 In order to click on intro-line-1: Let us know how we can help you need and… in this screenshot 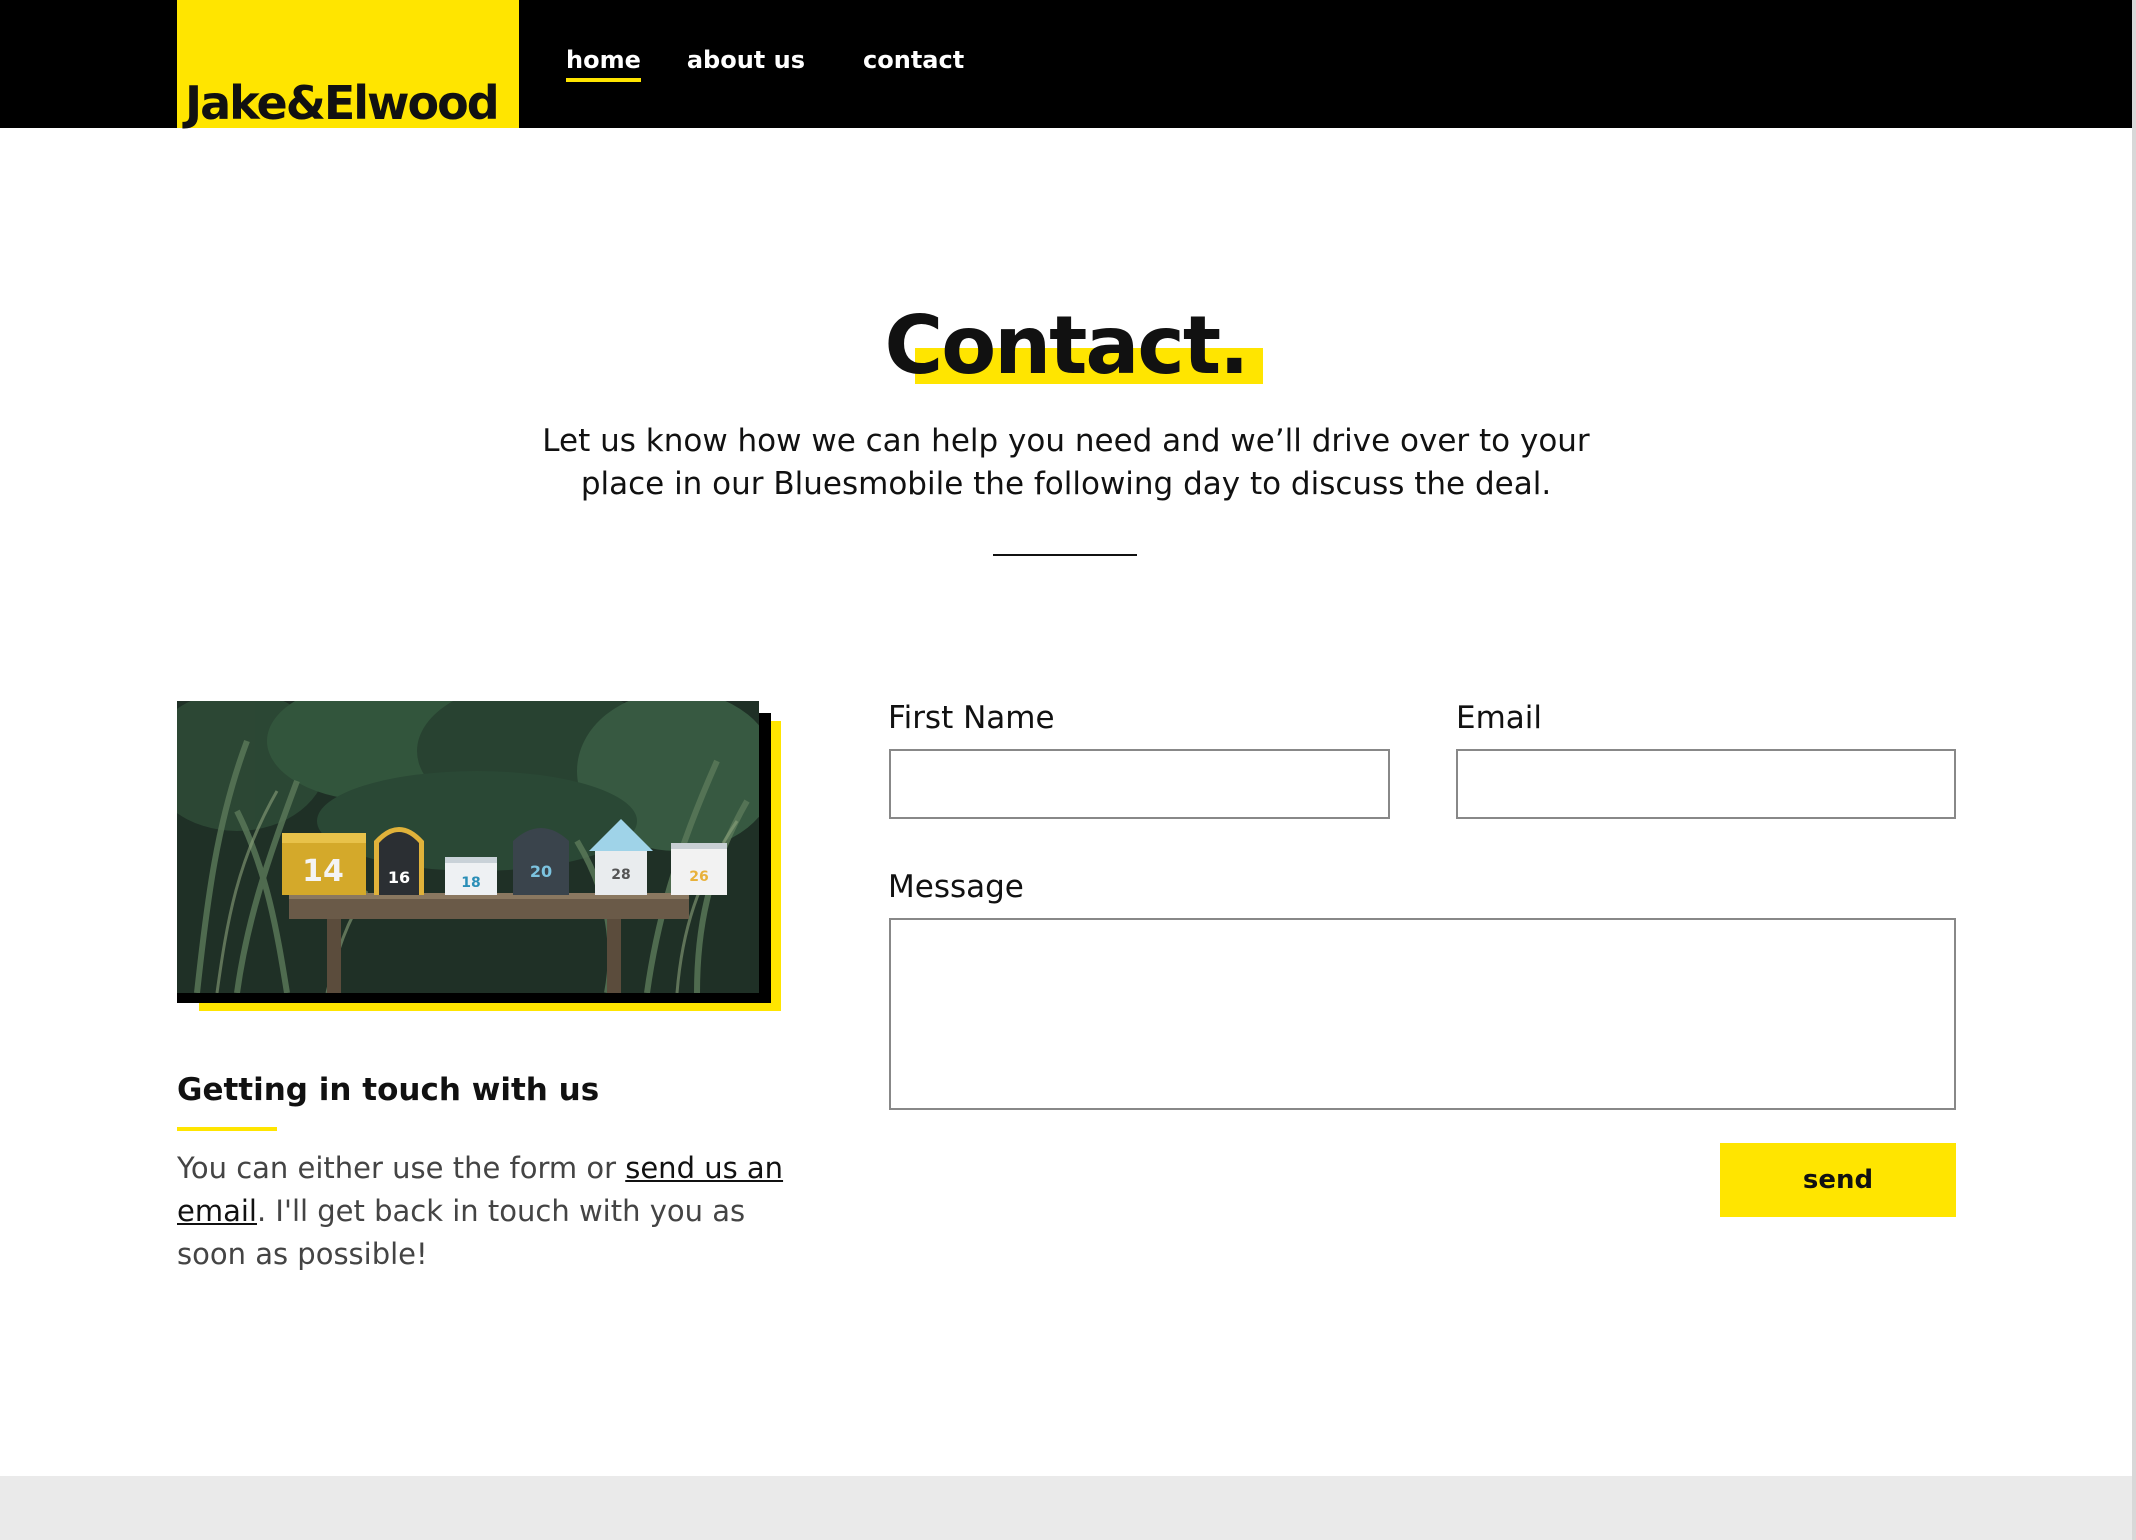, I will do `click(1066, 441)`.